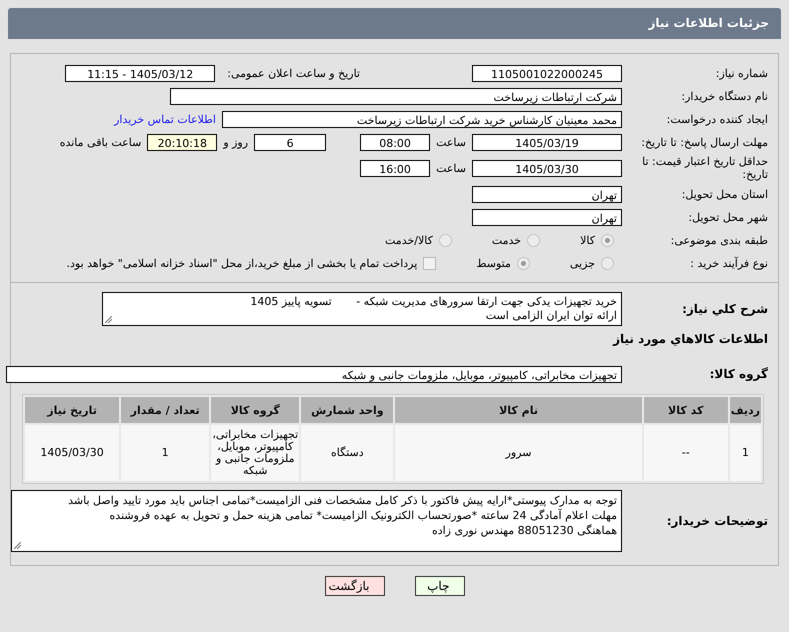 The image size is (789, 632). What do you see at coordinates (507, 240) in the screenshot?
I see `option-label: خدمت` at bounding box center [507, 240].